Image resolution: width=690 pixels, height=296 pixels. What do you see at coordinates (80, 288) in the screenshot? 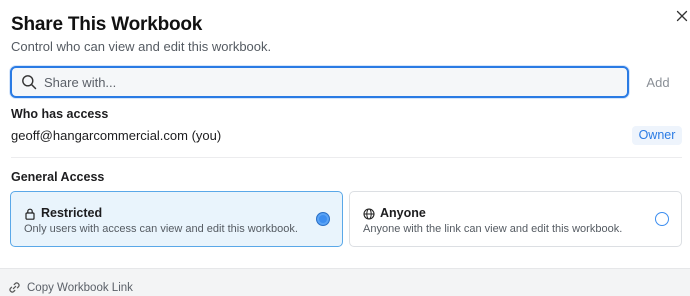
I see `copy-workbook-link: Copy Workbook Link` at bounding box center [80, 288].